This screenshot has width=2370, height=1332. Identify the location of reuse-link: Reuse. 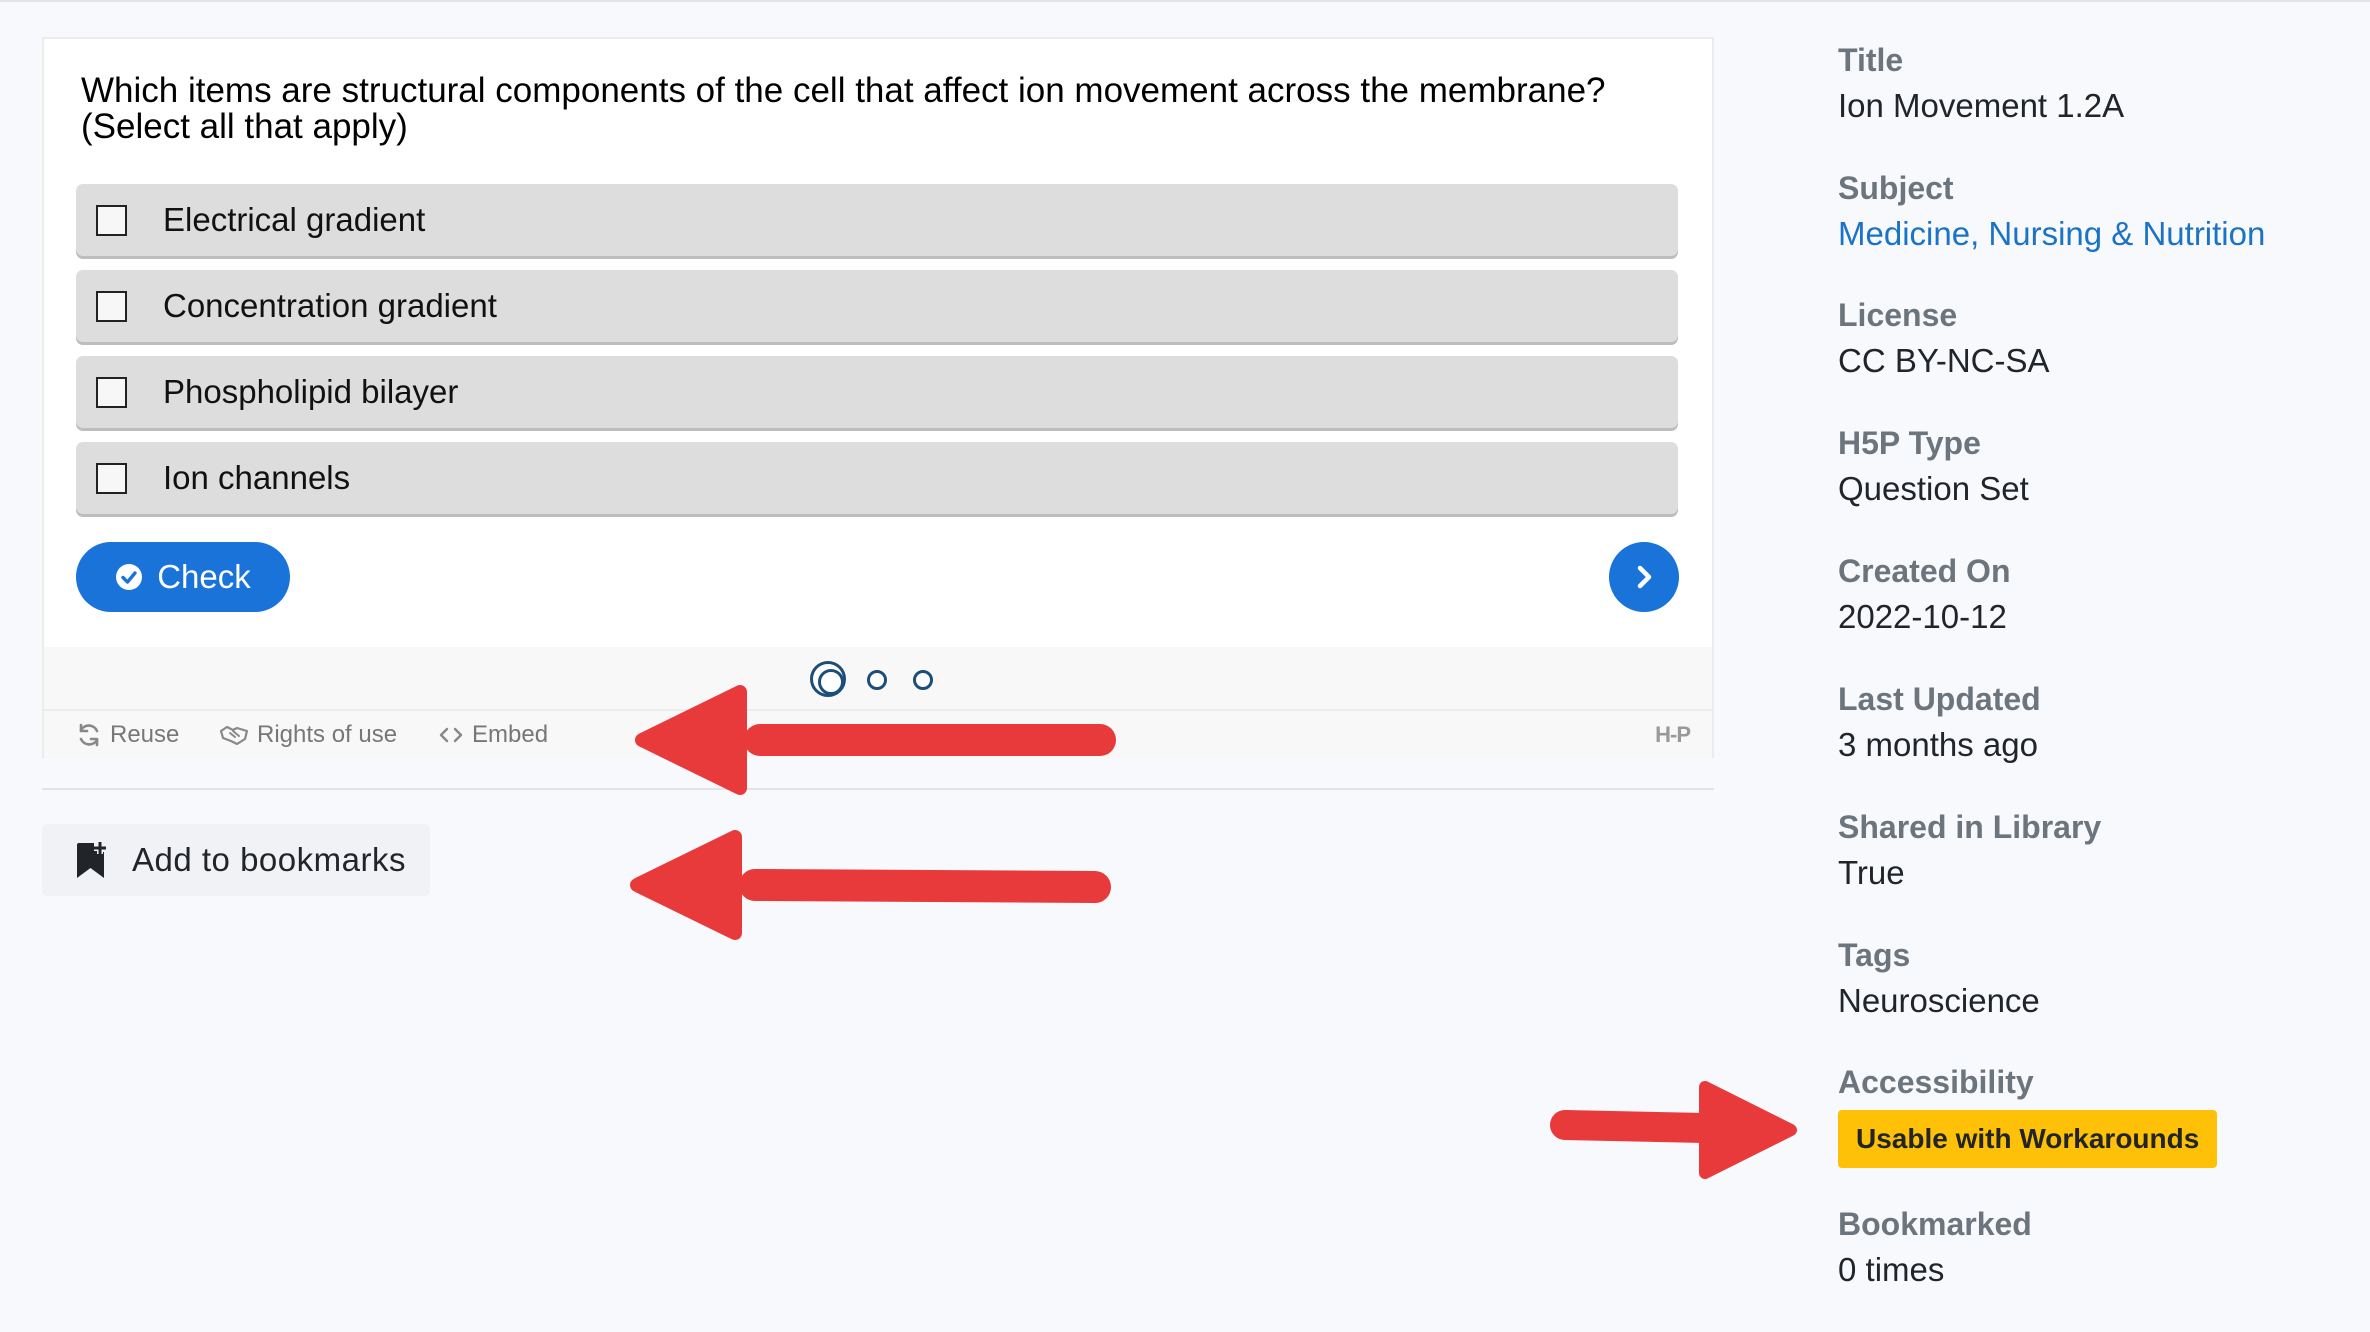
(127, 735).